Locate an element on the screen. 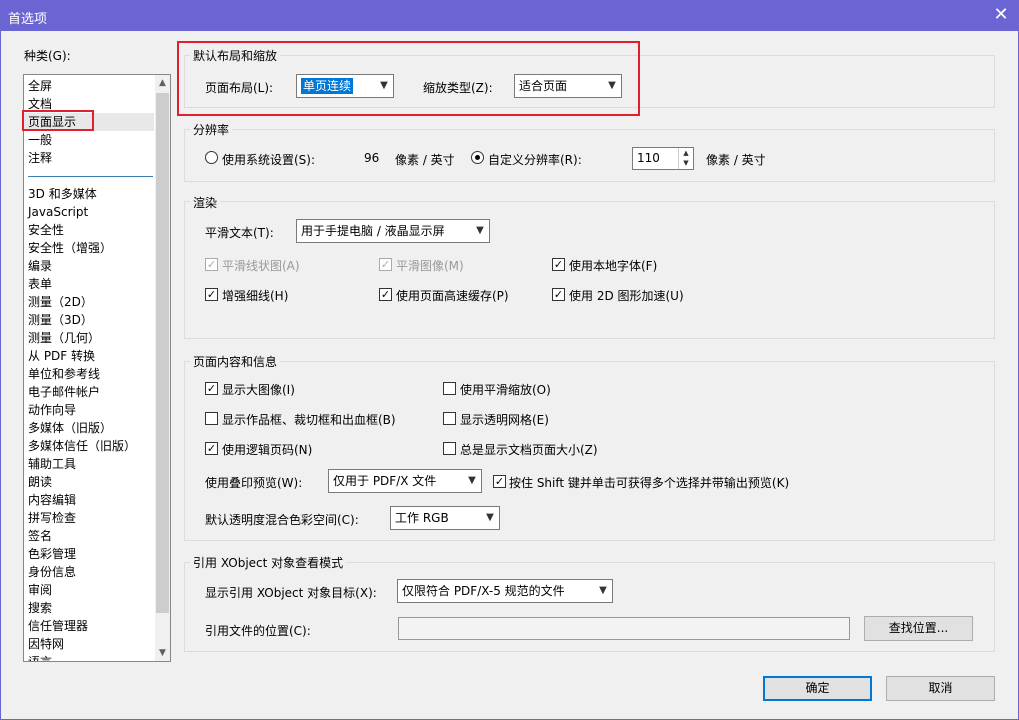 This screenshot has height=720, width=1019. ok-button: 确定 is located at coordinates (817, 688).